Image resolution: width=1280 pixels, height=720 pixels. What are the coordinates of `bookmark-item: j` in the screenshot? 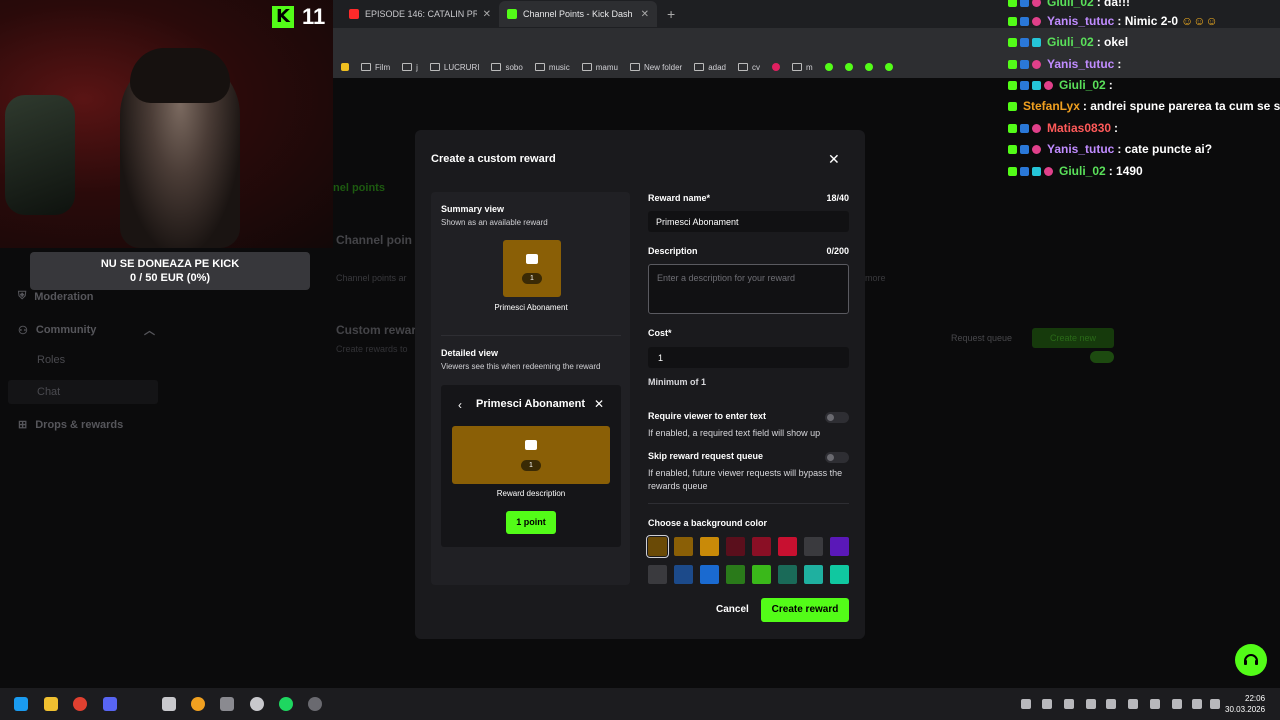 It's located at (410, 67).